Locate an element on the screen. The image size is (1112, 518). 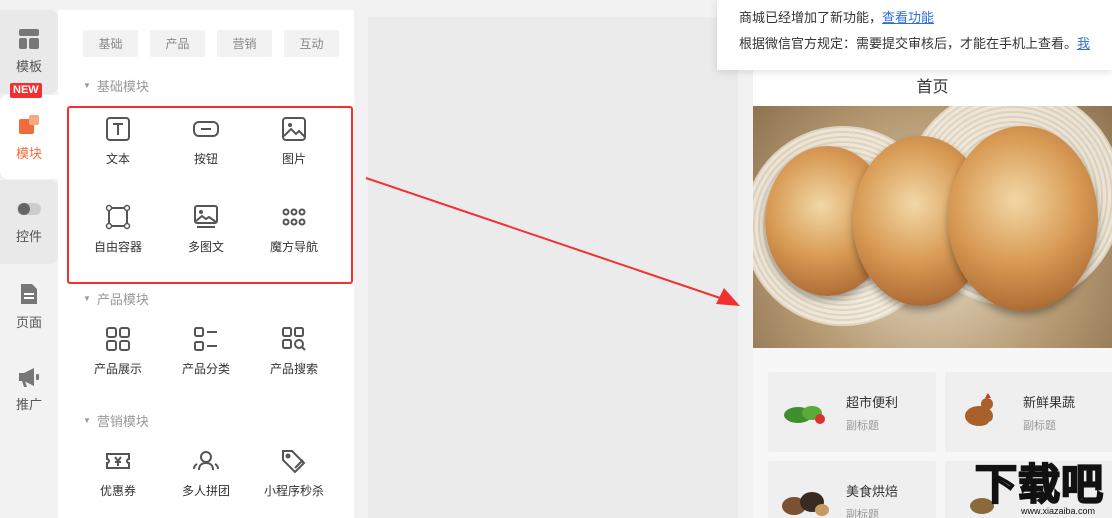
baked-goods-icon is located at coordinates (805, 497).